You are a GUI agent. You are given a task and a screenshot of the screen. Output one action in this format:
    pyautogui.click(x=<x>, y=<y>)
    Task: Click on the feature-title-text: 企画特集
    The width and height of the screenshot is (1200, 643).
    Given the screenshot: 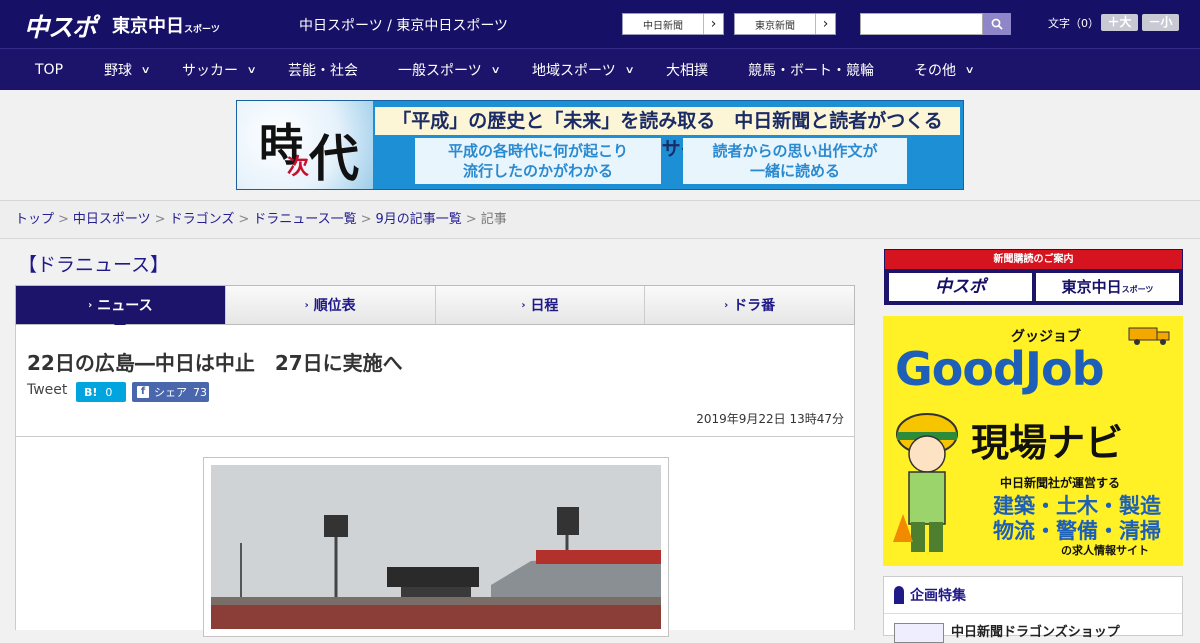 What is the action you would take?
    pyautogui.click(x=938, y=596)
    